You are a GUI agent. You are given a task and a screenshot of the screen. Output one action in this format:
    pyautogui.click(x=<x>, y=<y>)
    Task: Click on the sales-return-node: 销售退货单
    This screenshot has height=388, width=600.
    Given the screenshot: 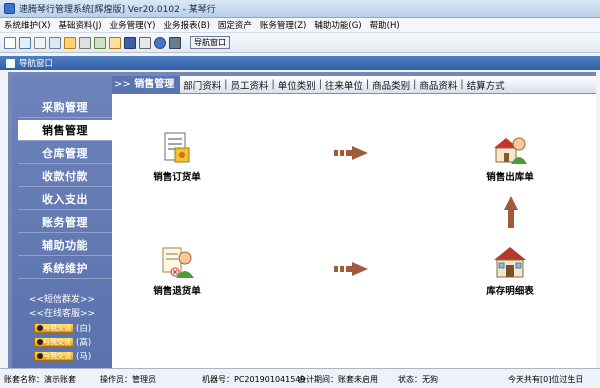 What is the action you would take?
    pyautogui.click(x=177, y=270)
    